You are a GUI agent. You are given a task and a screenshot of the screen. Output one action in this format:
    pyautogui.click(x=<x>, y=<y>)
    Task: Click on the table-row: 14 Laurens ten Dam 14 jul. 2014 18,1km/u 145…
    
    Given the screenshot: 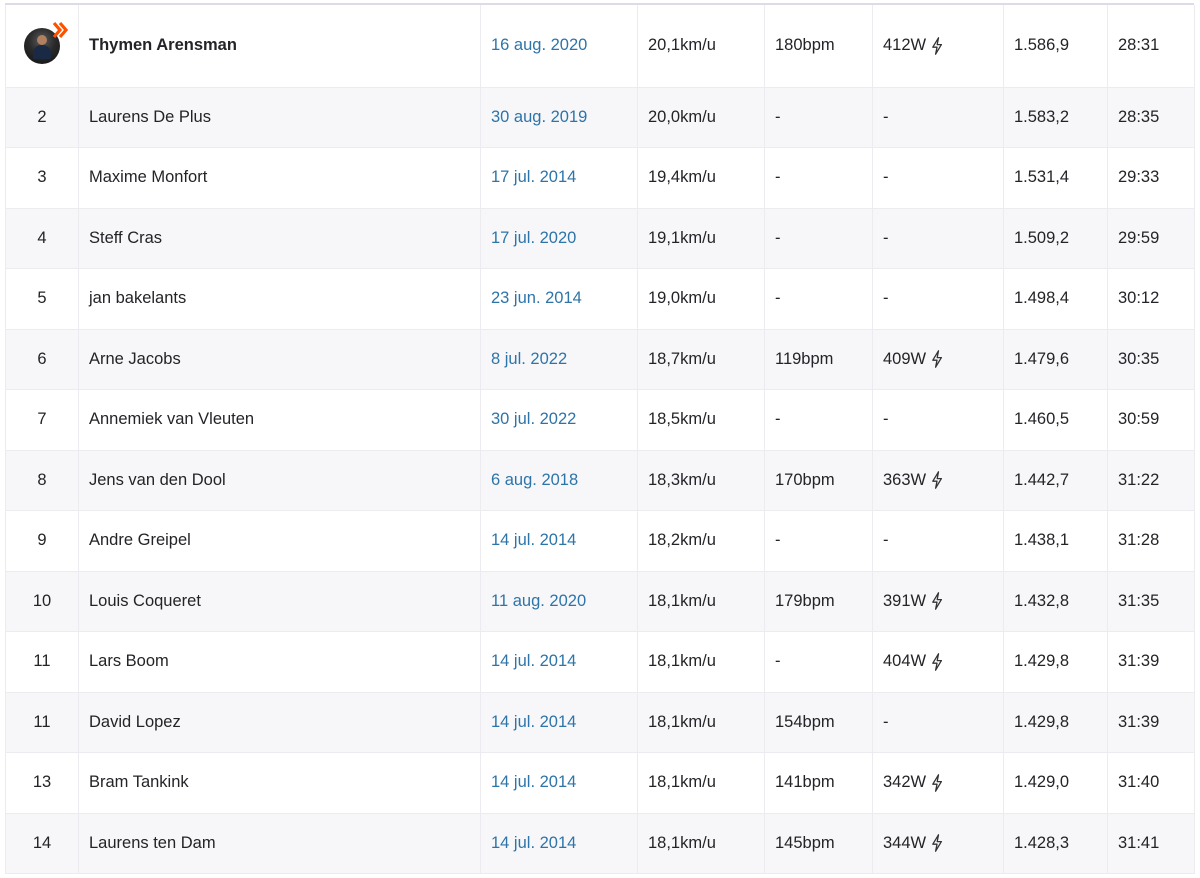 What is the action you would take?
    pyautogui.click(x=600, y=843)
    